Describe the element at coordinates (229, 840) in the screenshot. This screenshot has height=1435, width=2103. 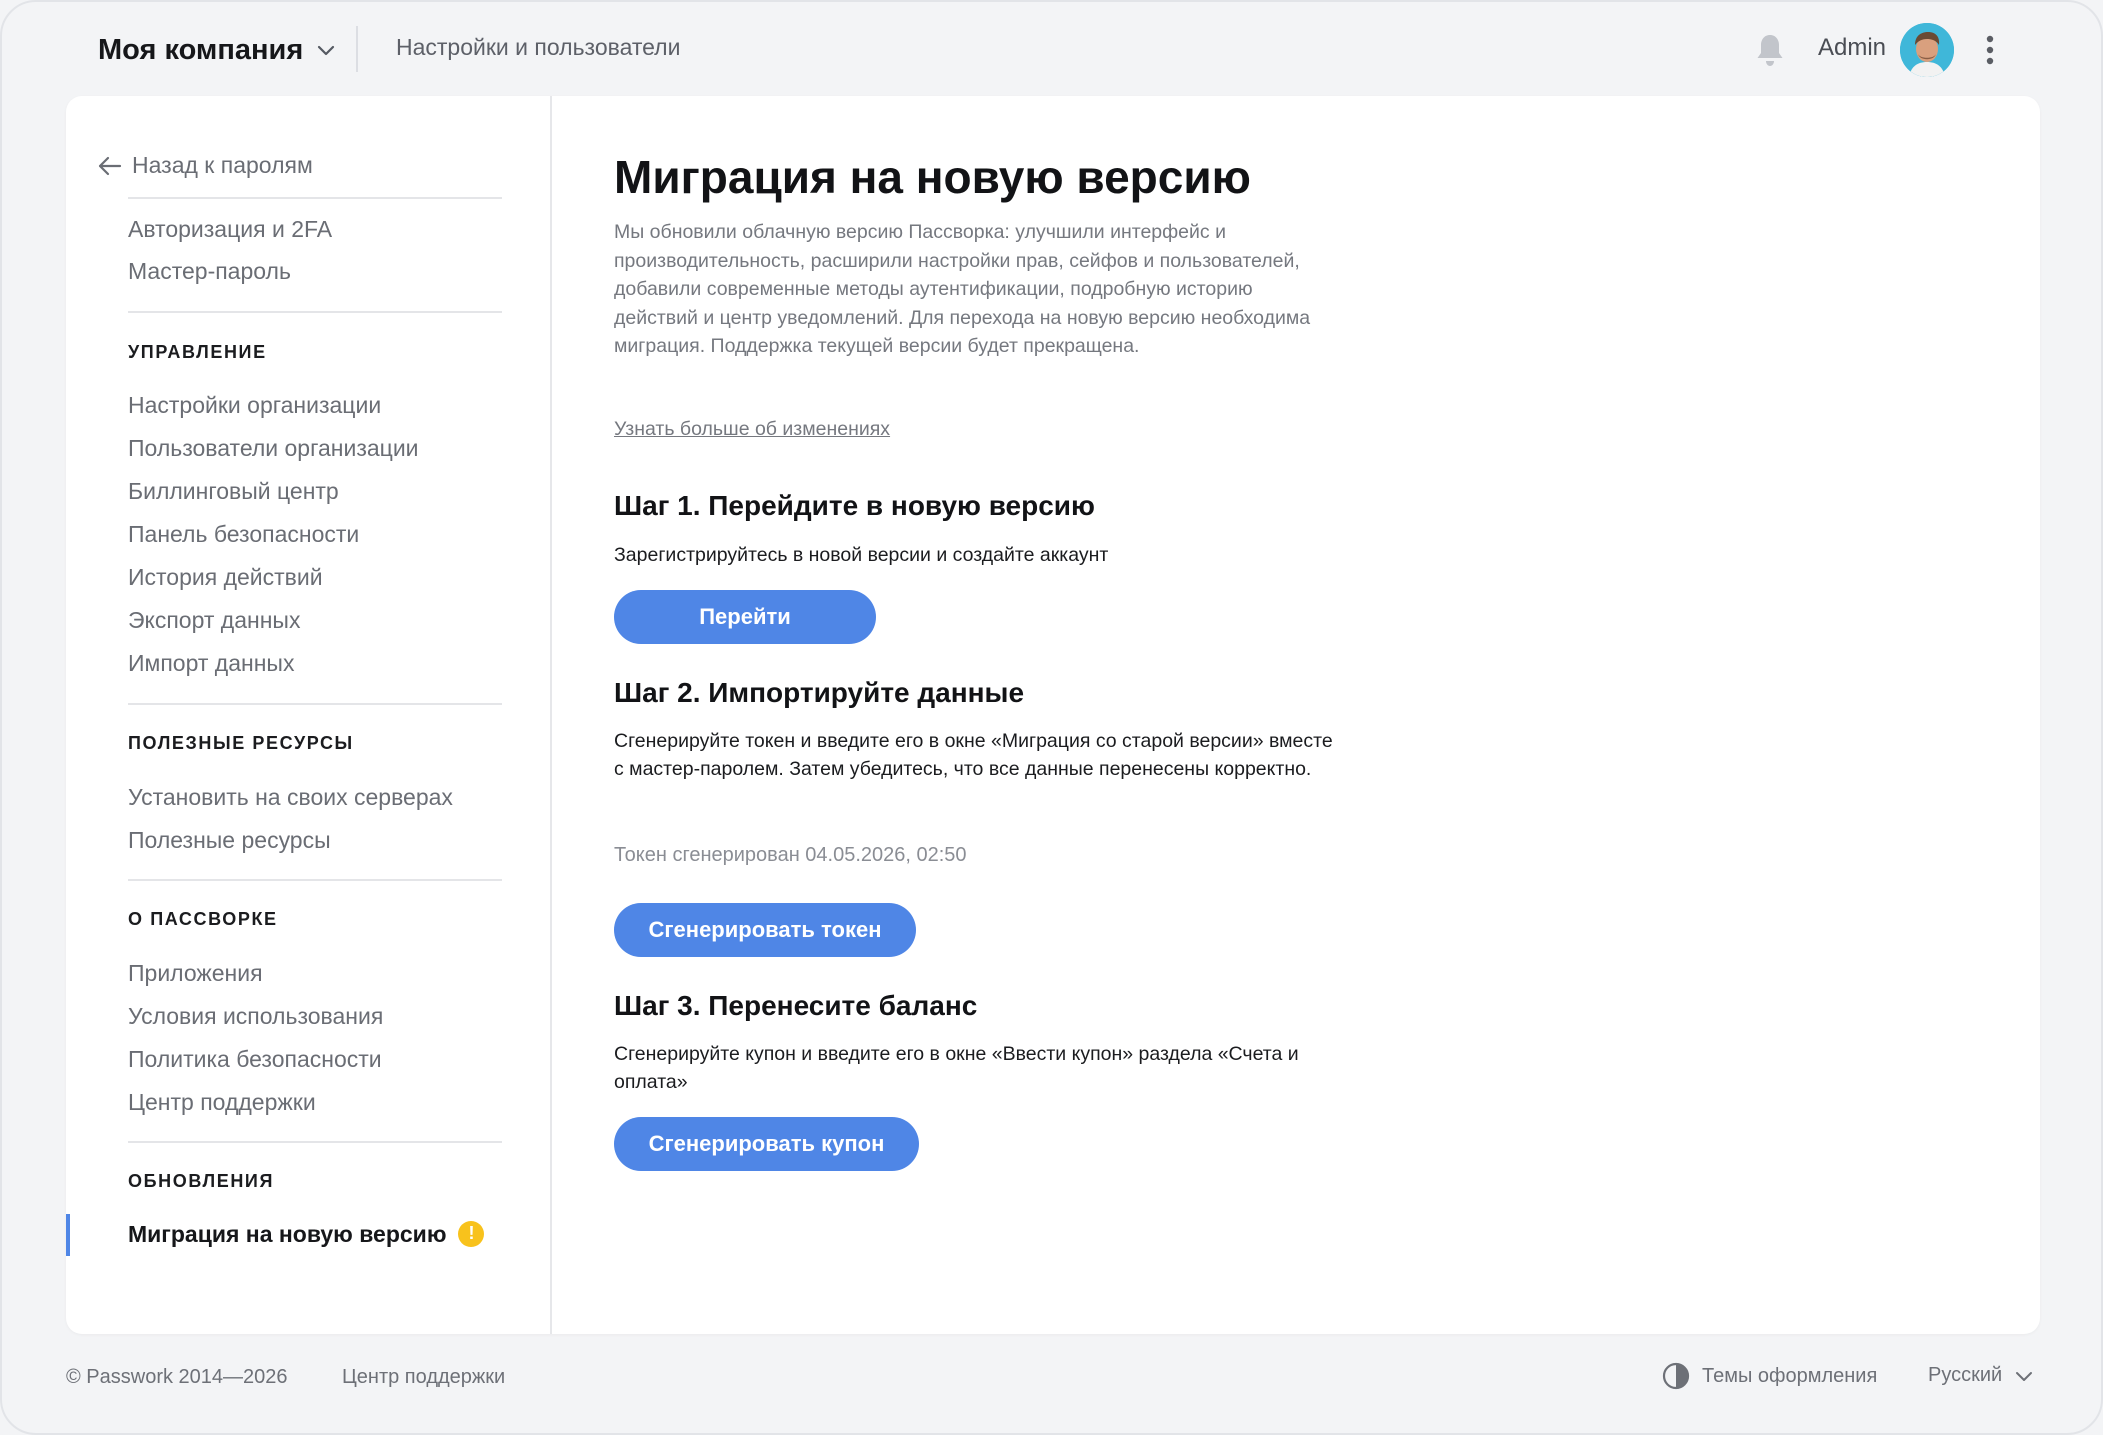
I see `sidebar-item-useful-resources: Полезные ресурсы` at that location.